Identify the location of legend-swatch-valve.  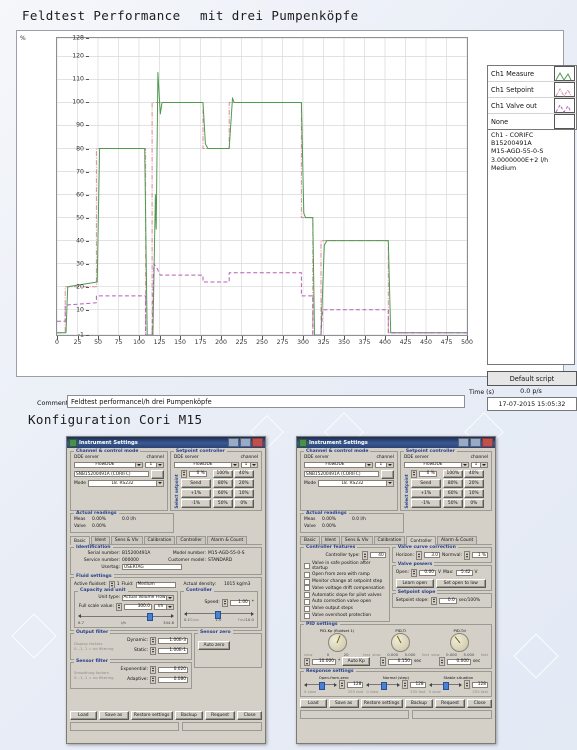
(564, 105).